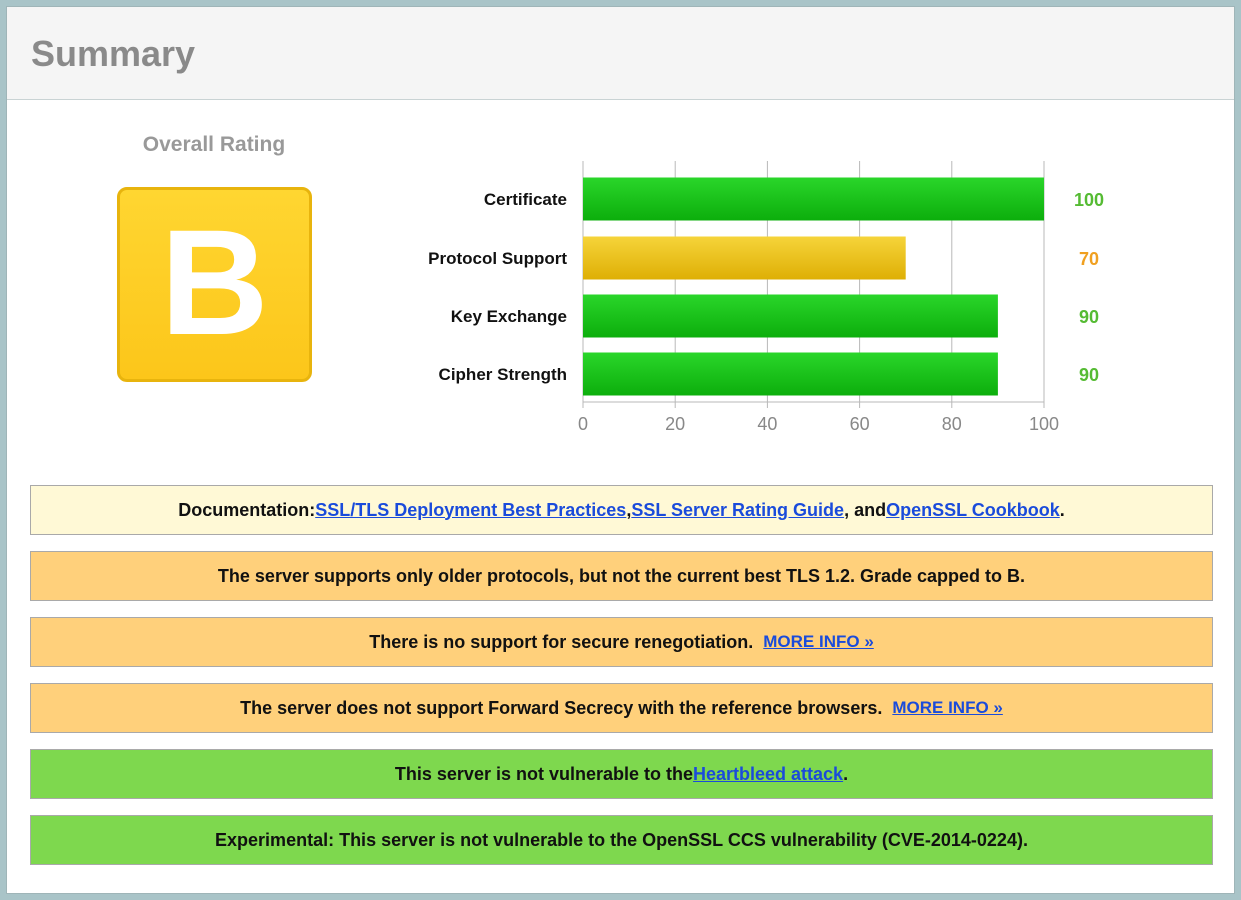 The width and height of the screenshot is (1241, 900). I want to click on bar-certificate, so click(813, 199).